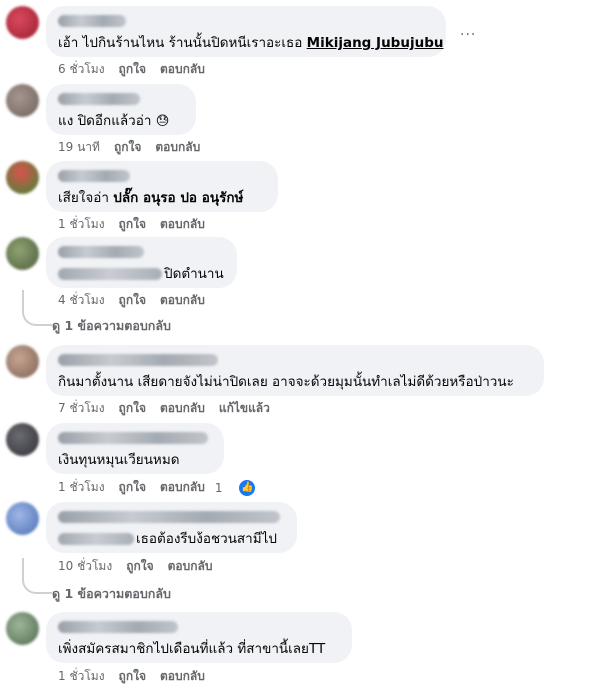 This screenshot has width=600, height=688. What do you see at coordinates (121, 109) in the screenshot?
I see `comment-bubble: แง ปิดอีกแล้วอ่า 😓` at bounding box center [121, 109].